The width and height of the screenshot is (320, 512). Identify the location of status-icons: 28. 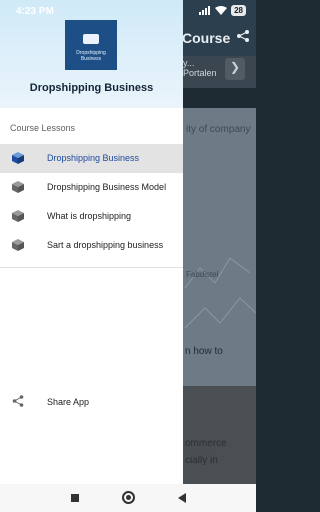
(222, 10).